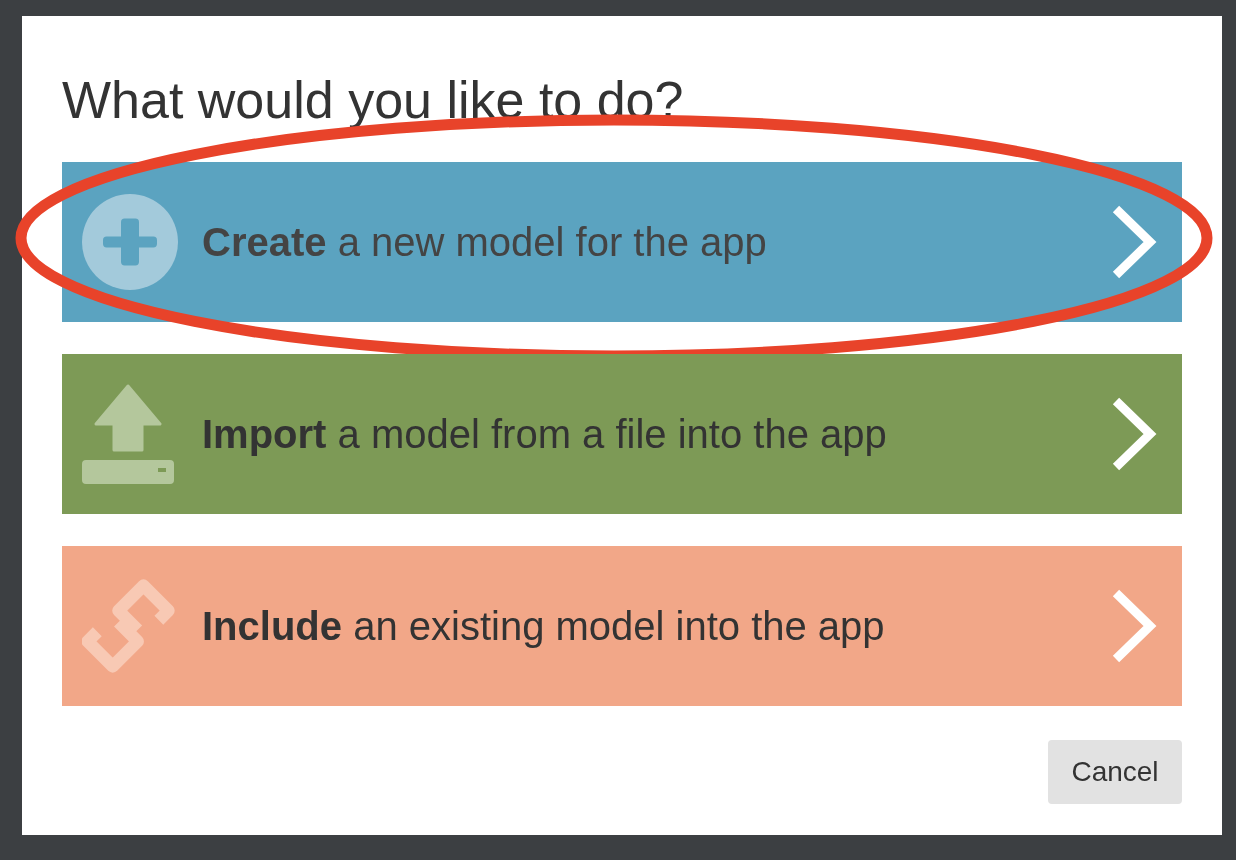  What do you see at coordinates (130, 242) in the screenshot?
I see `plus-circle-icon` at bounding box center [130, 242].